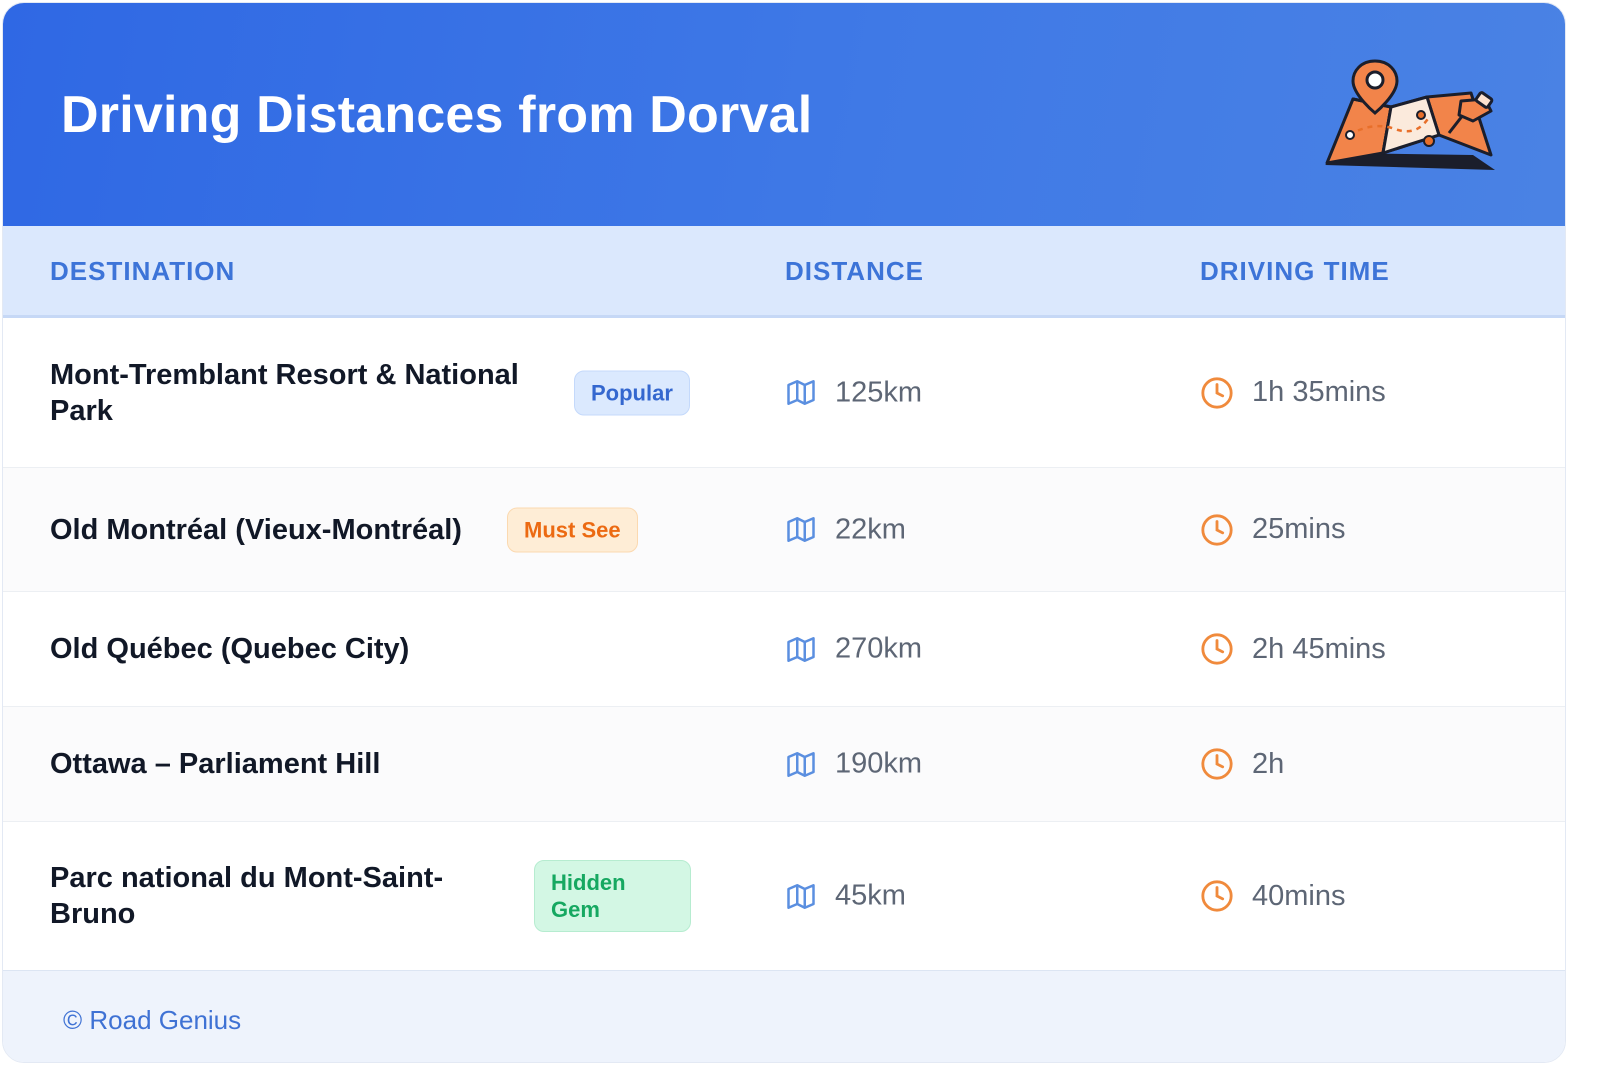  I want to click on time-value: 2h, so click(1268, 763).